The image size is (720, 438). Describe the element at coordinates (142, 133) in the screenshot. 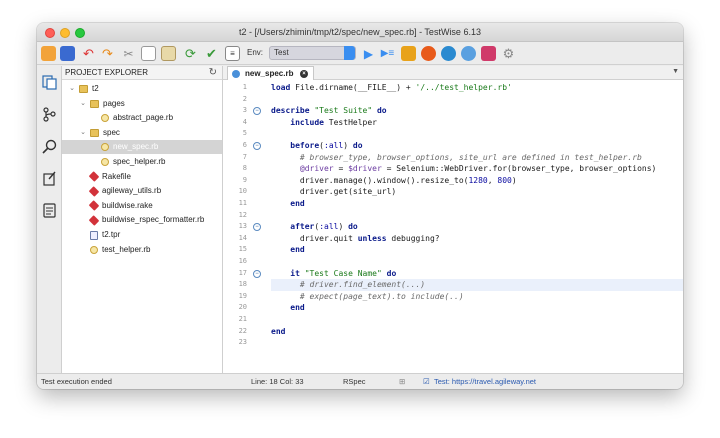

I see `tree-item: ⌄ spec` at that location.